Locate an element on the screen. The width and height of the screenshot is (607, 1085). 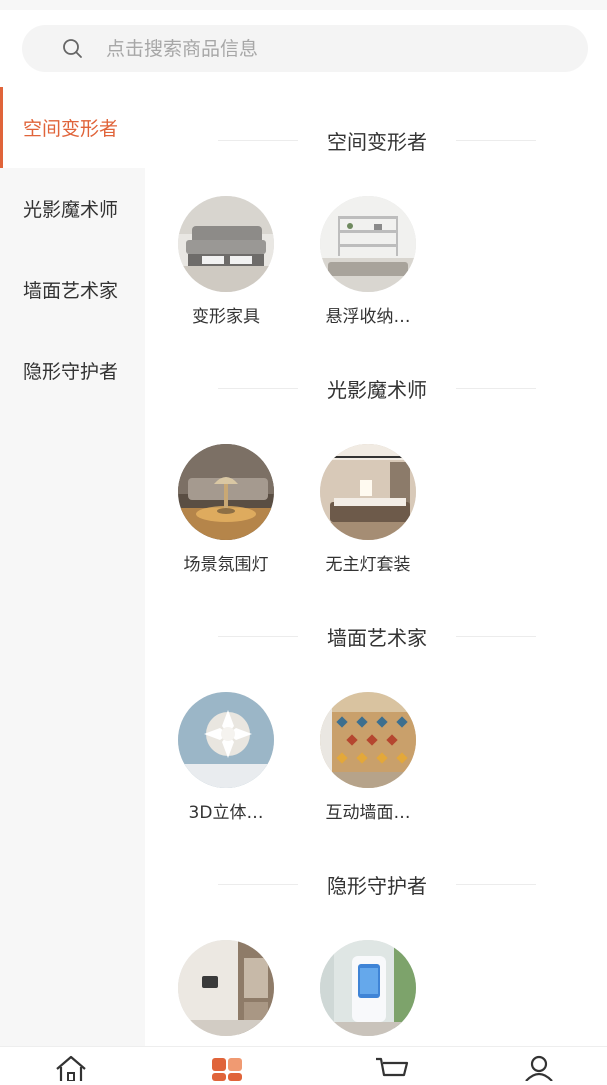
sidebar-item-wall-artist: 墙面艺术家 is located at coordinates (72, 289).